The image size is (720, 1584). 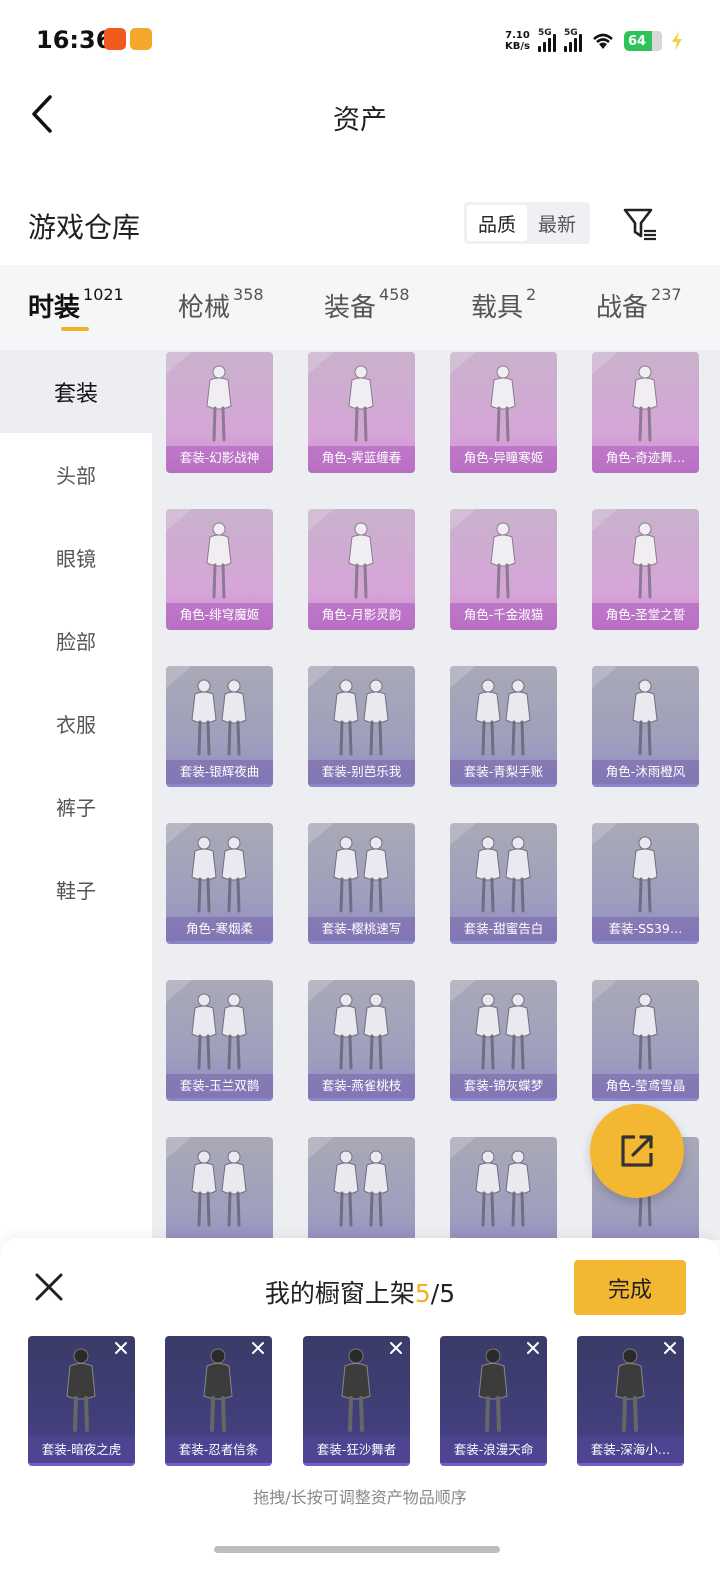 I want to click on tab-count: 458, so click(x=394, y=294).